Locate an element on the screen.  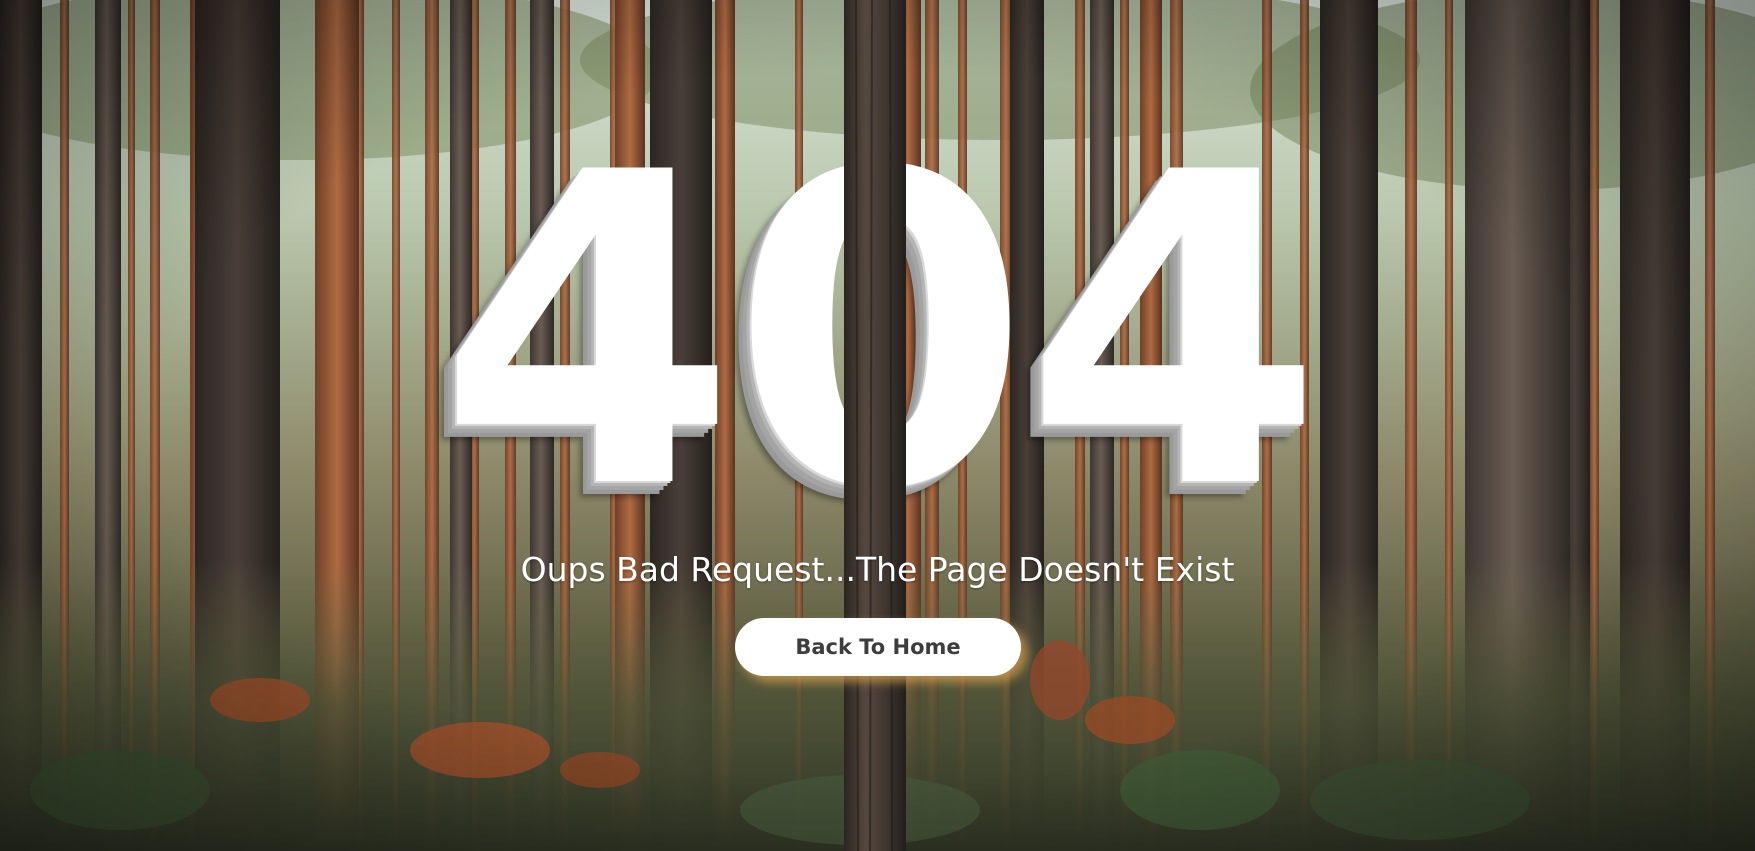
back-to-home-button: Back To Home is located at coordinates (878, 647).